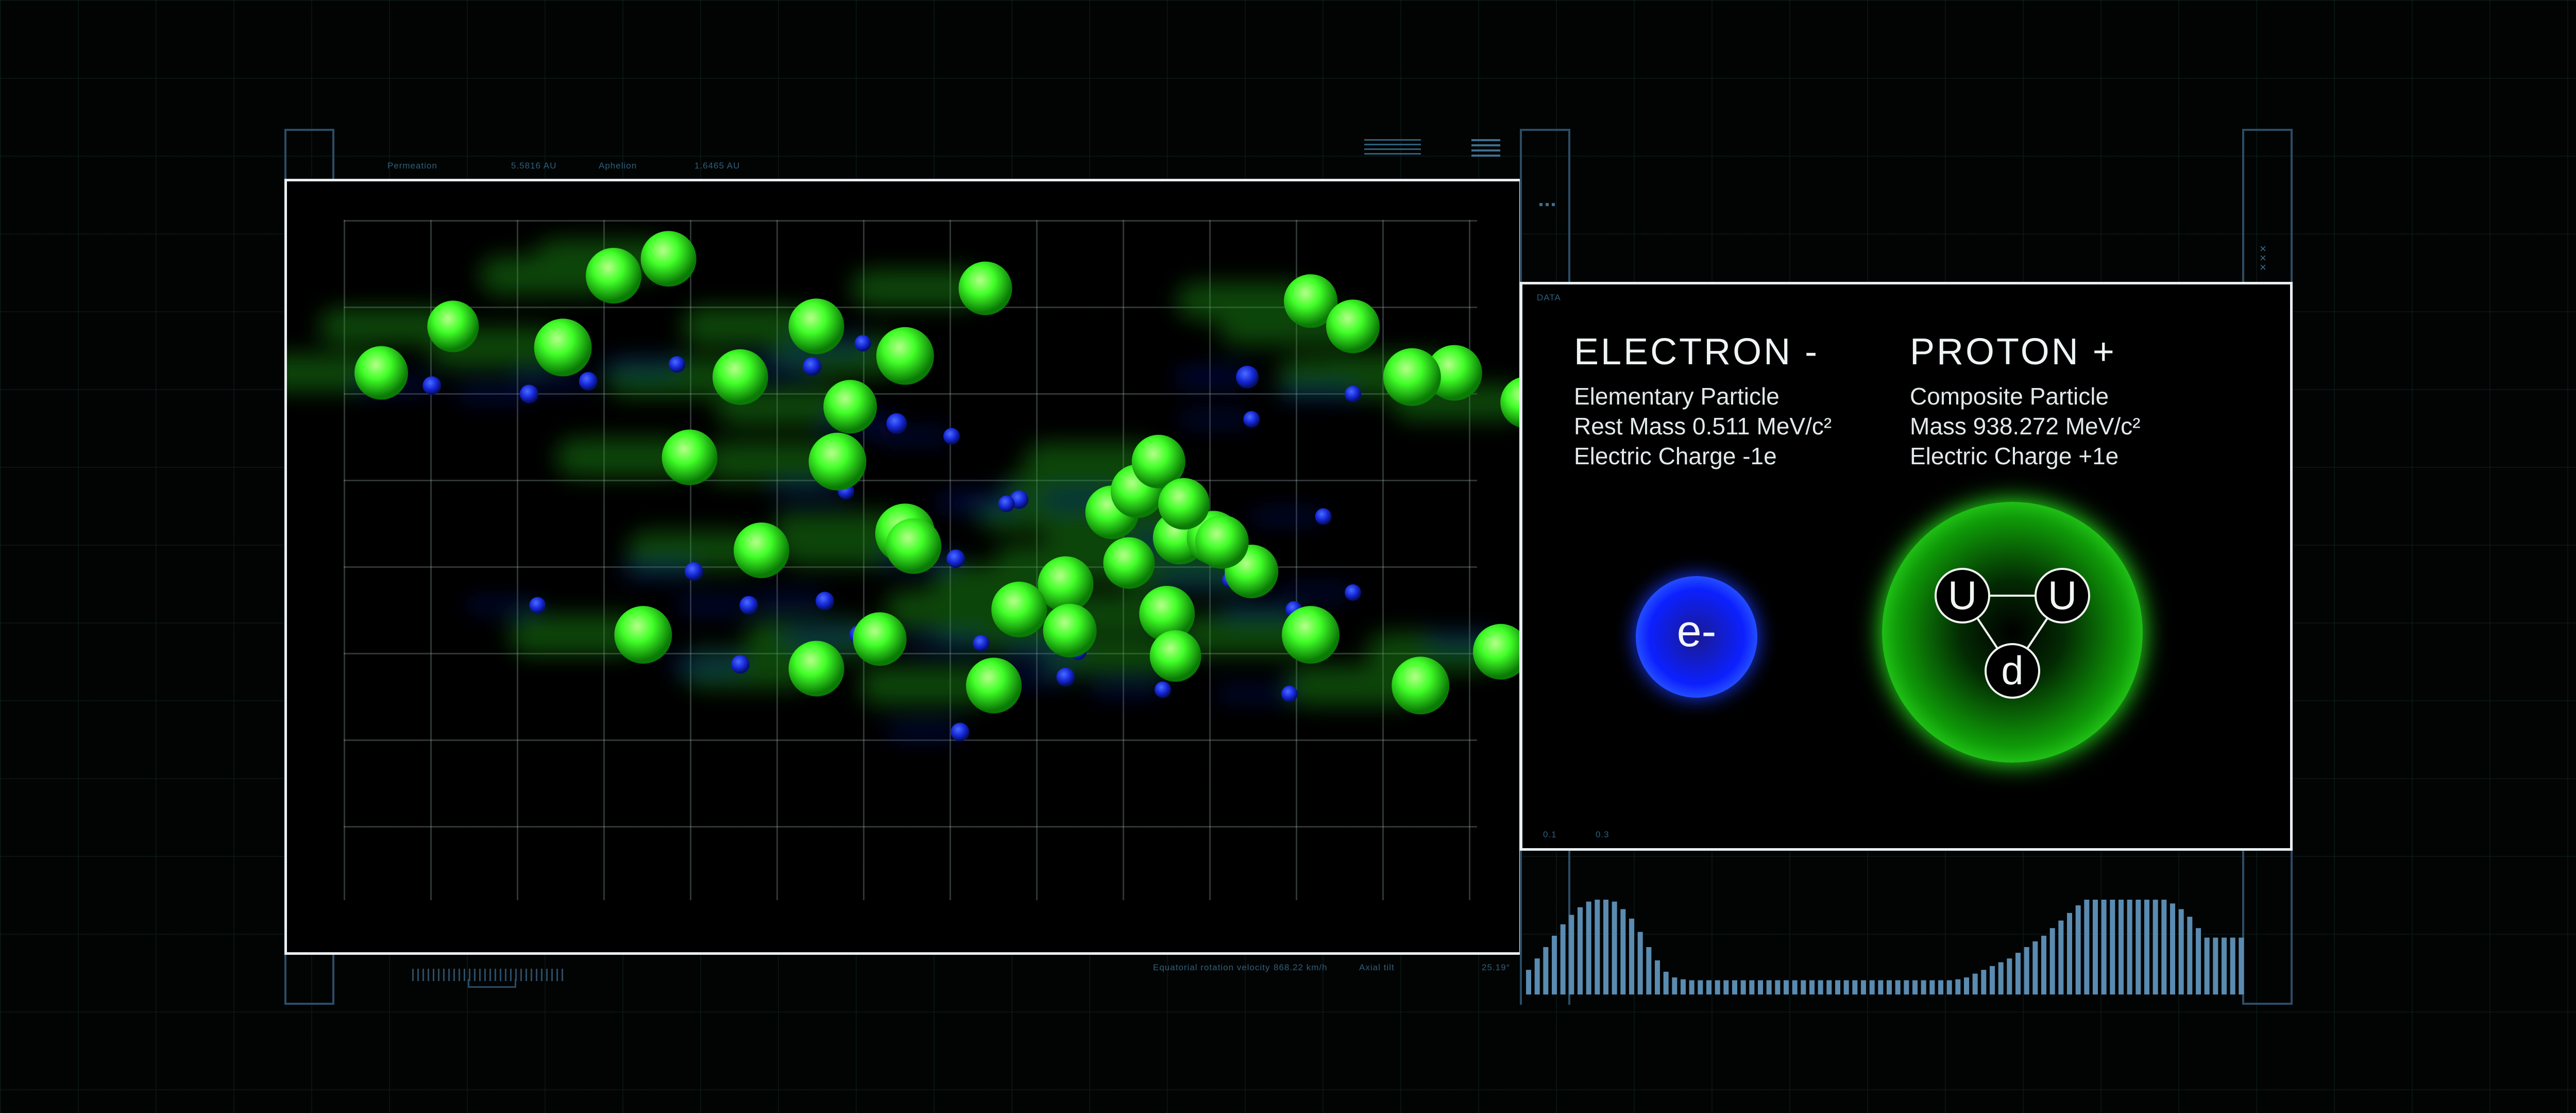  What do you see at coordinates (717, 166) in the screenshot?
I see `aphelion-value: 1.6465 AU` at bounding box center [717, 166].